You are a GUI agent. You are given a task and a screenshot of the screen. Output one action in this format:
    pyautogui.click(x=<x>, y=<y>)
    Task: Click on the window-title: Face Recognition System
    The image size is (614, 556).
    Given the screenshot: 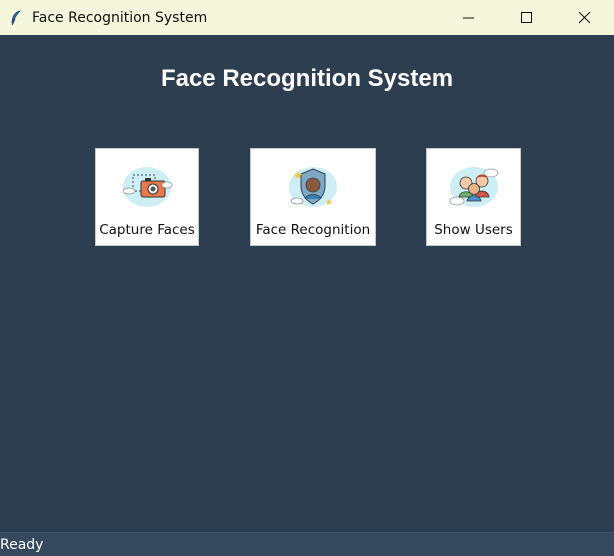 What is the action you would take?
    pyautogui.click(x=120, y=17)
    